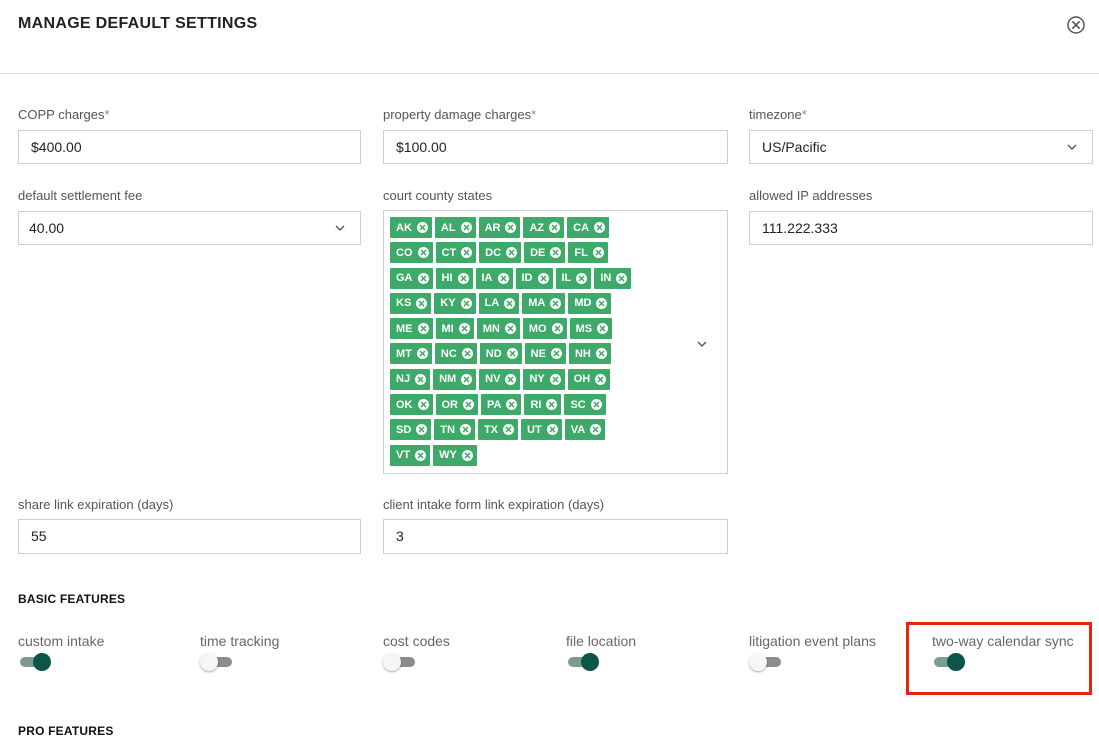  What do you see at coordinates (217, 662) in the screenshot?
I see `time-tracking-toggle` at bounding box center [217, 662].